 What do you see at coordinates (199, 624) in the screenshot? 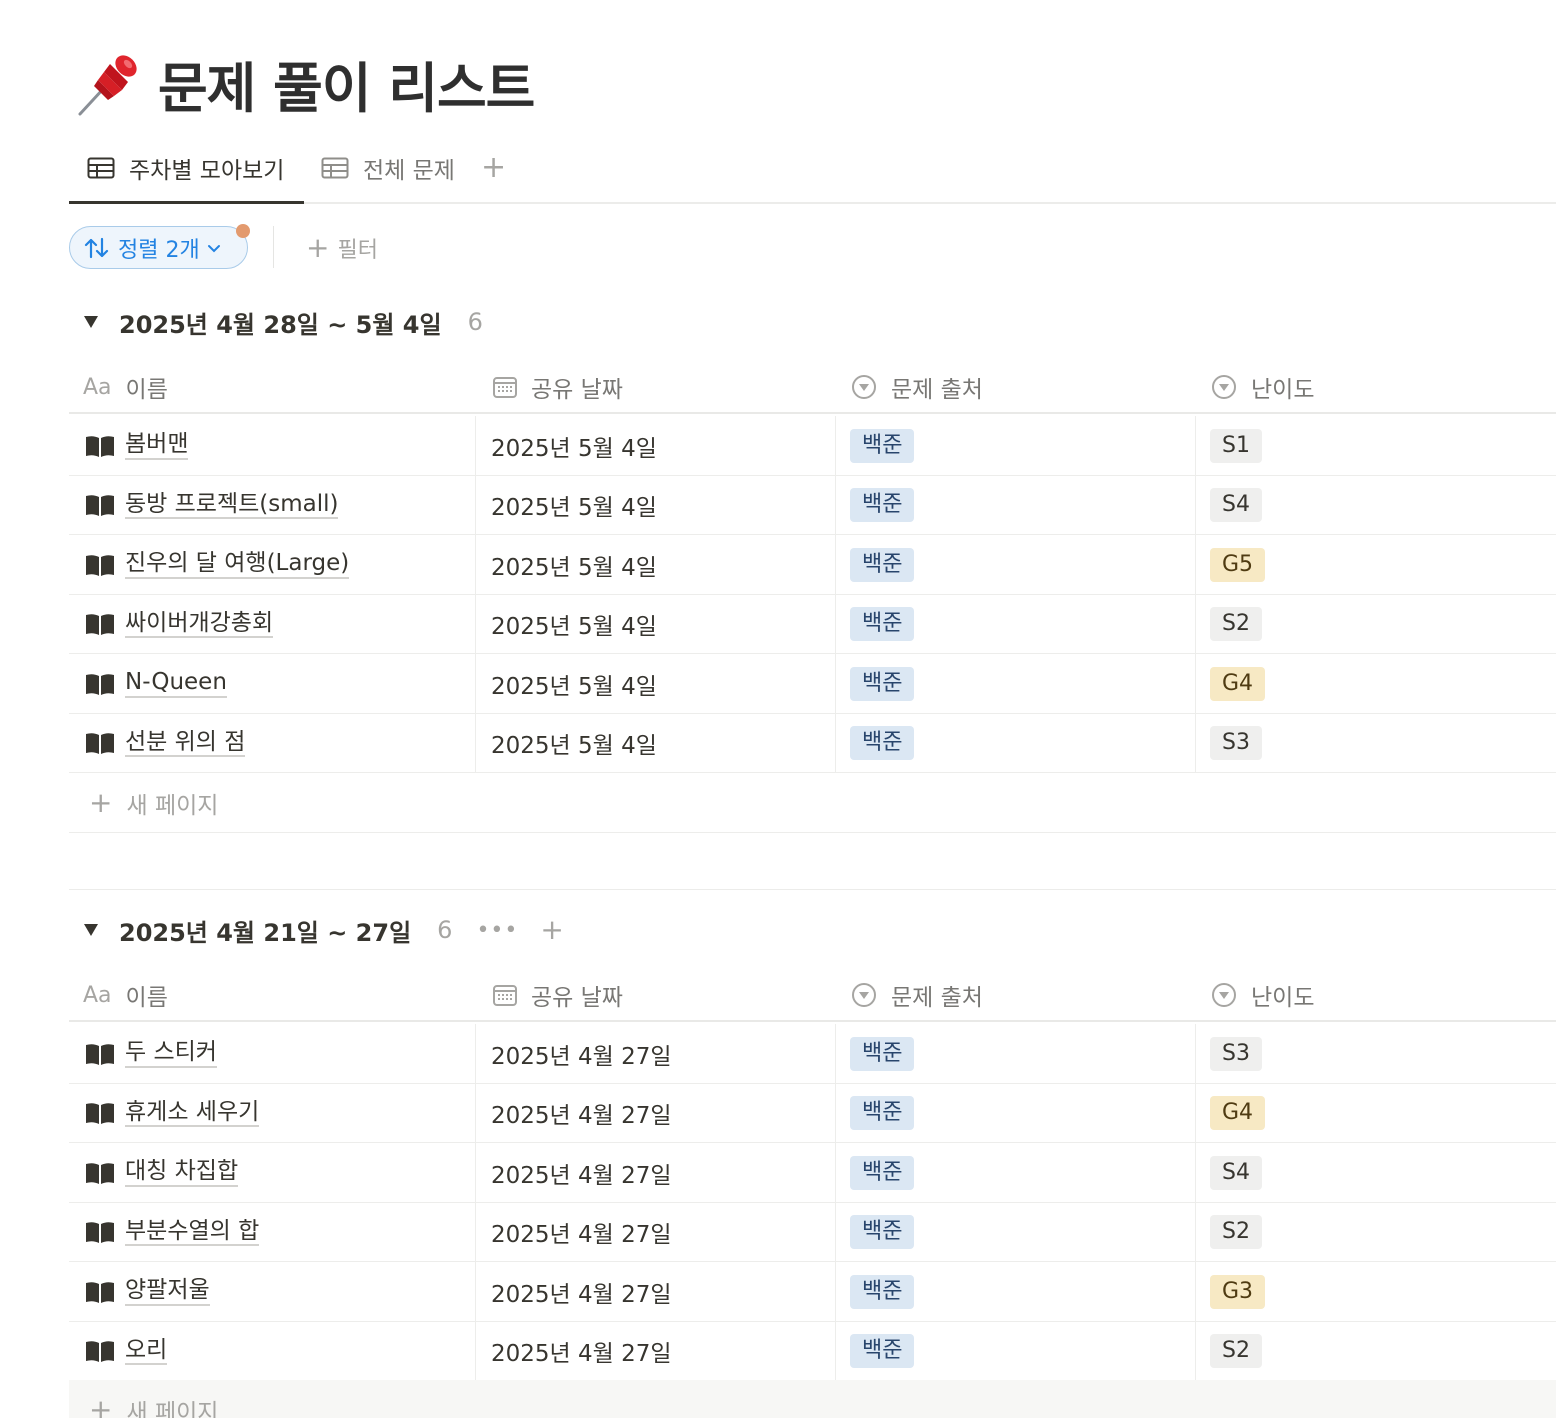
I see `page-link: 싸이버개강총회` at bounding box center [199, 624].